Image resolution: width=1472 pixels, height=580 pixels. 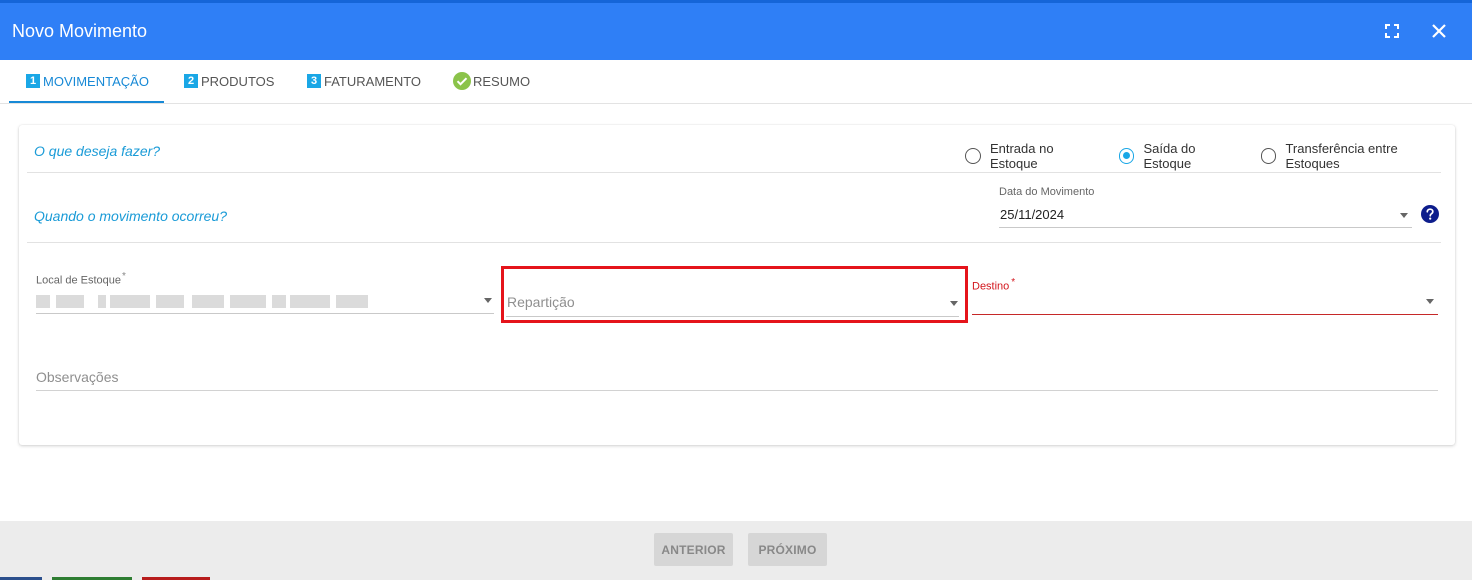 I want to click on dialog-header: Novo Movimento, so click(x=736, y=31).